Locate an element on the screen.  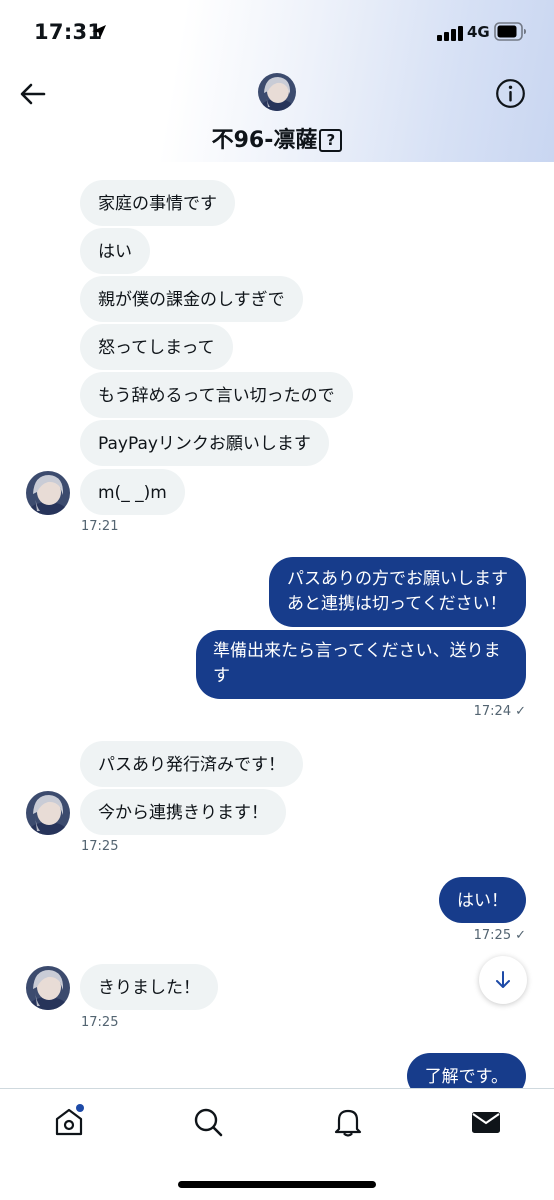
message-timestamp: 17:24 ✓ is located at coordinates (500, 711).